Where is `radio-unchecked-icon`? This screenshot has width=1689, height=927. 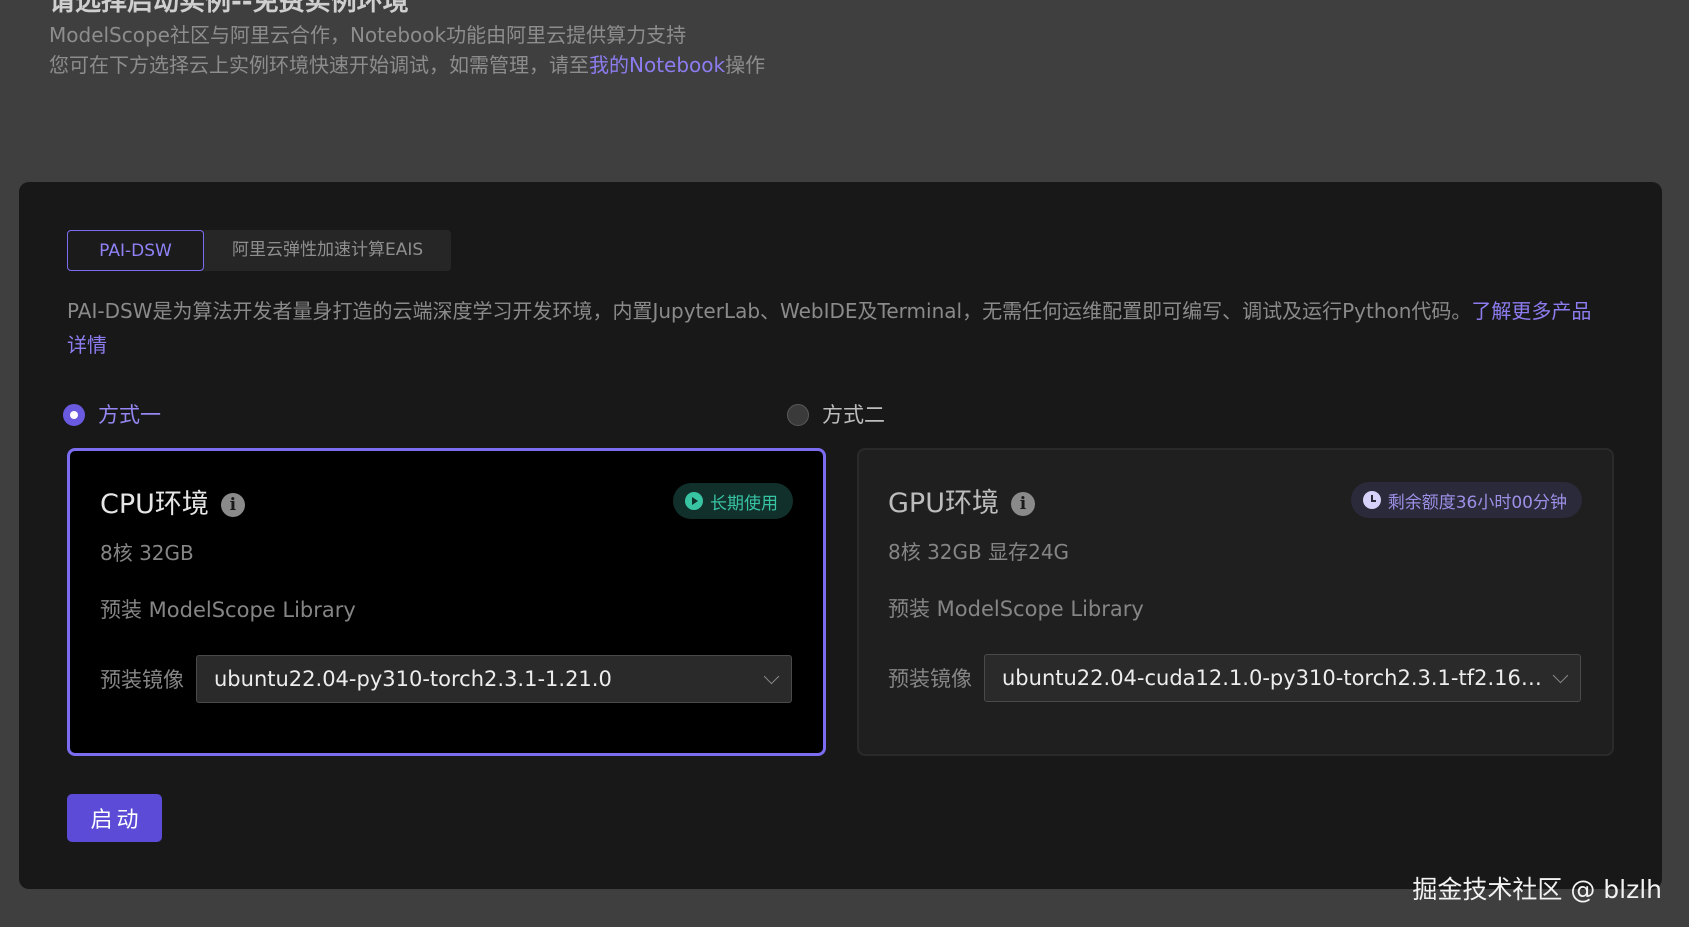
radio-unchecked-icon is located at coordinates (798, 415).